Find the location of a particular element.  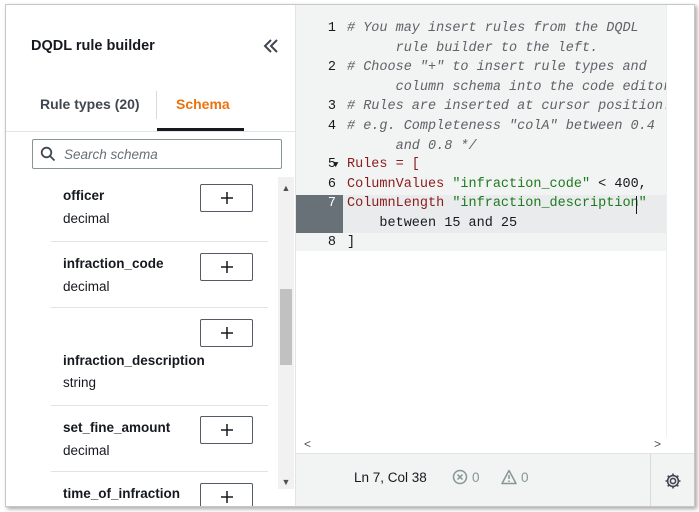

warning-count-value: 0 is located at coordinates (525, 477).